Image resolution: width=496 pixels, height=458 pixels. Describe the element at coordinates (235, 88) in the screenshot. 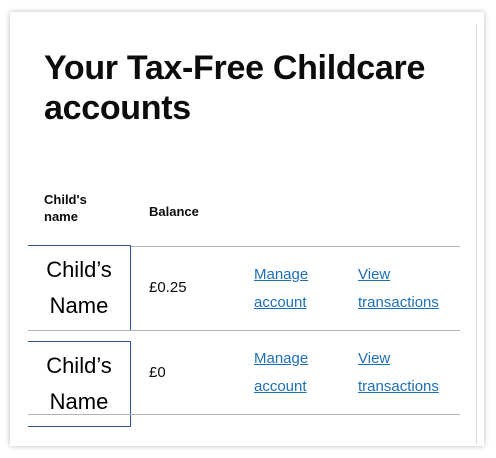

I see `page-title: Your Tax-Free Childcare accounts` at that location.